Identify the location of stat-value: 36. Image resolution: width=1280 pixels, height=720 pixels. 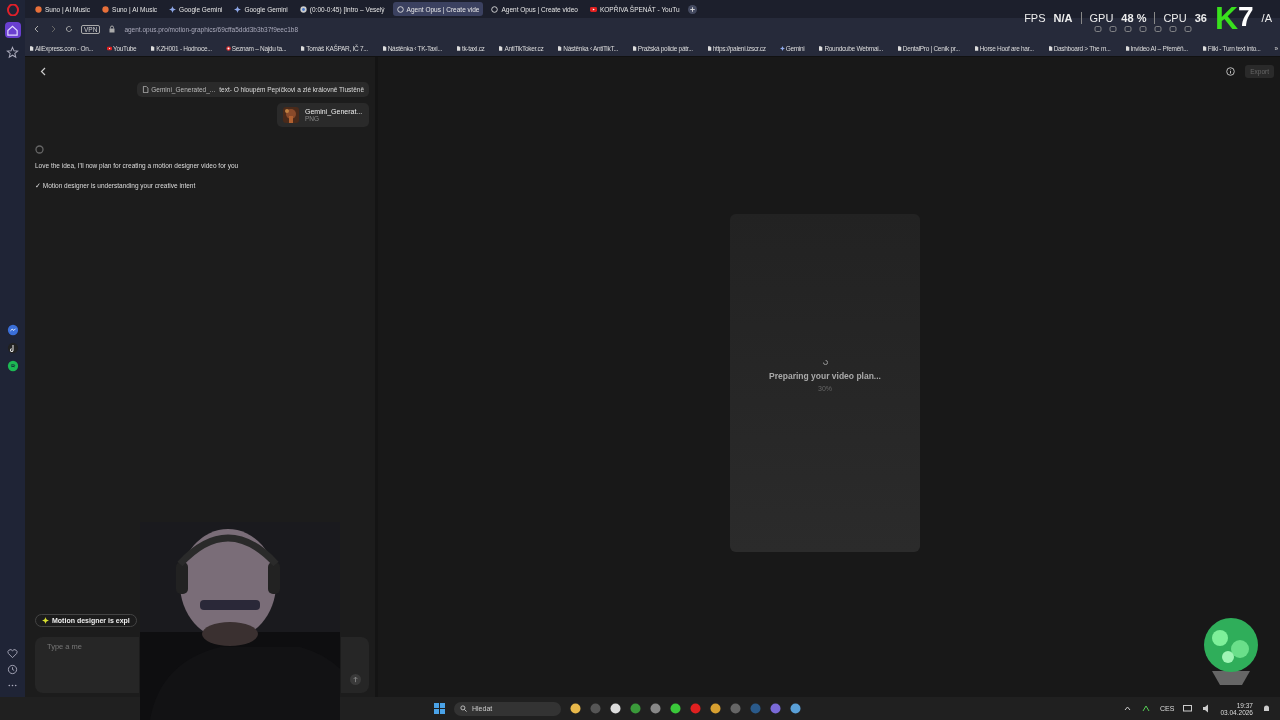
(1200, 18).